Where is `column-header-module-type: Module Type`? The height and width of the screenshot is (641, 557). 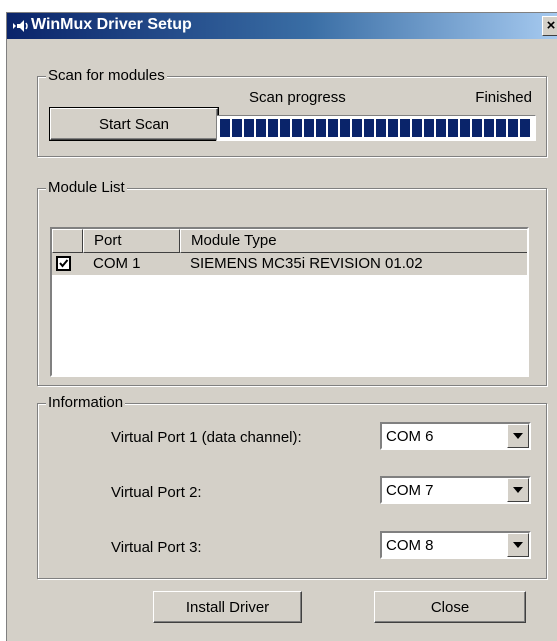 column-header-module-type: Module Type is located at coordinates (353, 241).